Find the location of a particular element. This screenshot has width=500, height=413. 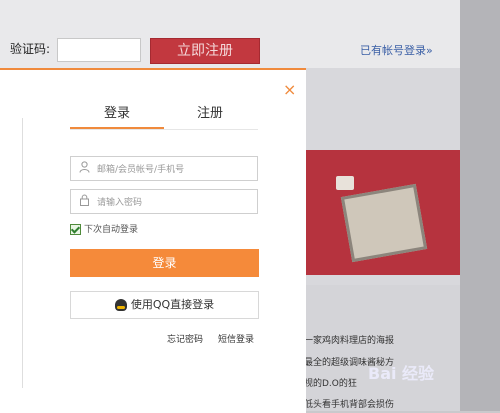

tab-register: 注册 is located at coordinates (210, 111).